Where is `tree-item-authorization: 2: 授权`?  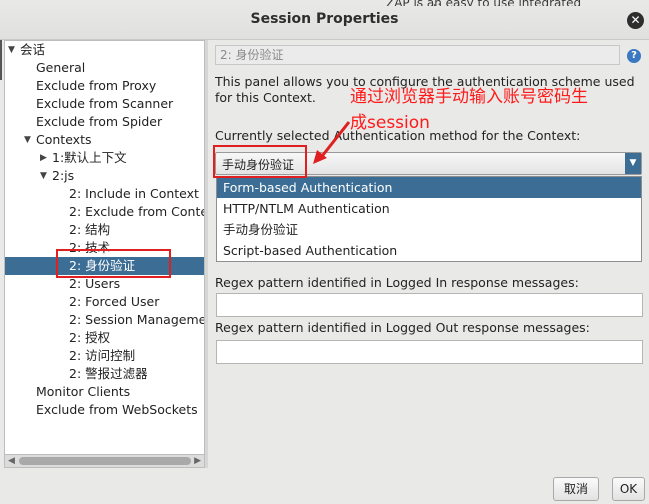
tree-item-authorization: 2: 授权 is located at coordinates (89, 338).